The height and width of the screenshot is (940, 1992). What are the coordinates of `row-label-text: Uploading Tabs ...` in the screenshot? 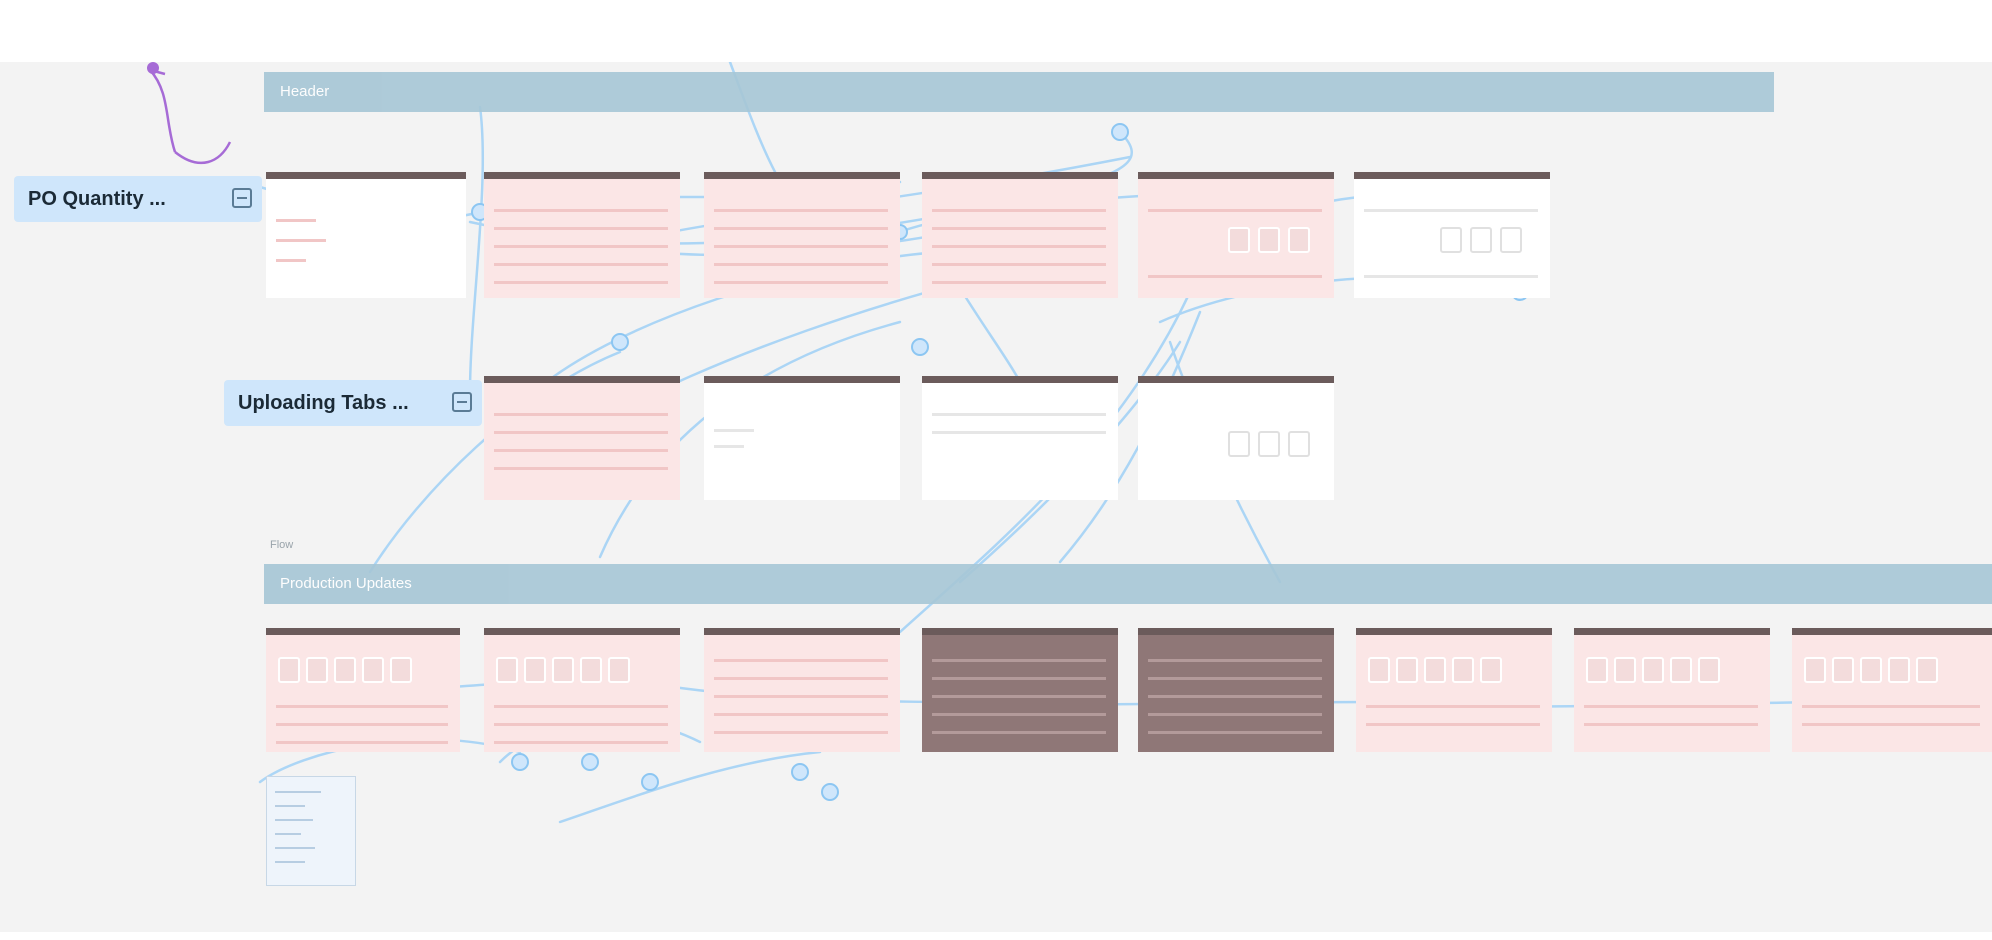 It's located at (323, 403).